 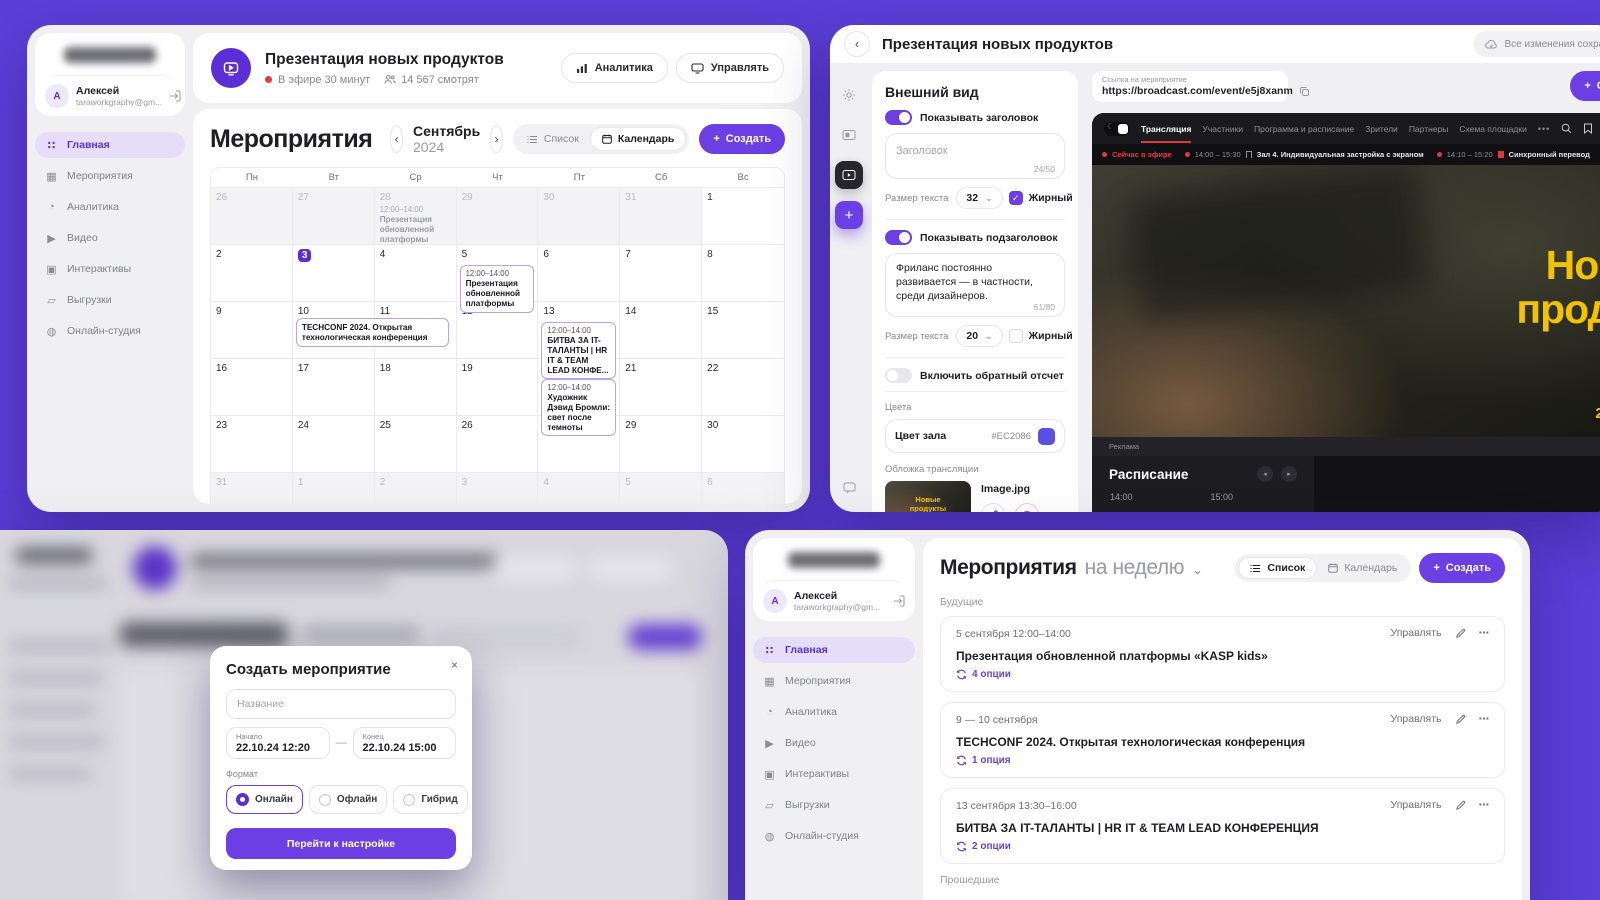 What do you see at coordinates (661, 273) in the screenshot?
I see `calendar-day-cell: 7` at bounding box center [661, 273].